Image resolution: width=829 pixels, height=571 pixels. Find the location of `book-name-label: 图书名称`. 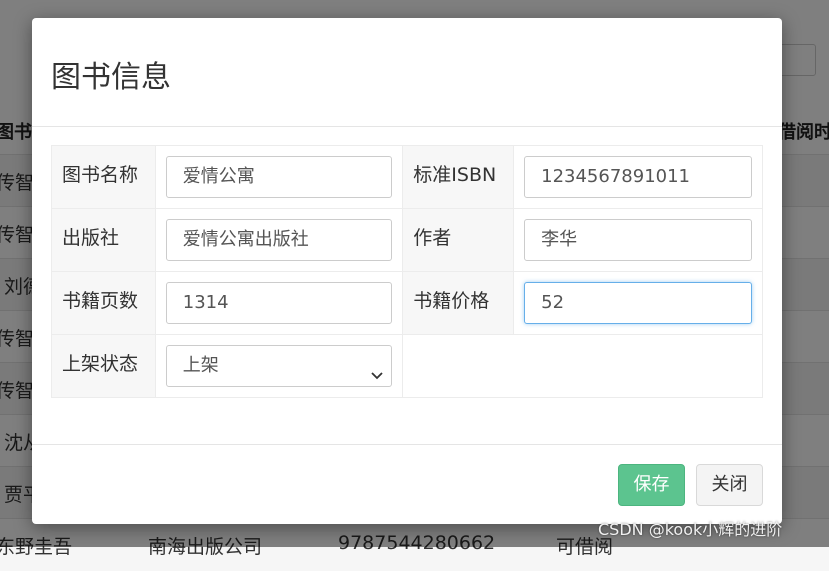

book-name-label: 图书名称 is located at coordinates (103, 177).